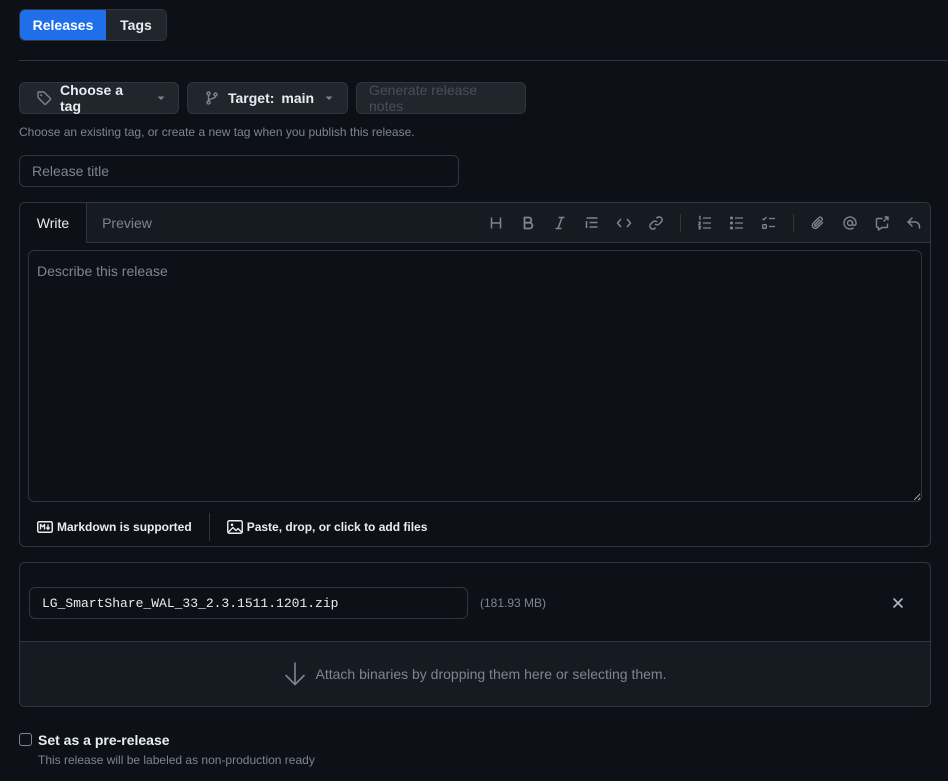 Image resolution: width=948 pixels, height=781 pixels. Describe the element at coordinates (124, 527) in the screenshot. I see `markdown-supported-label: Markdown is supported` at that location.